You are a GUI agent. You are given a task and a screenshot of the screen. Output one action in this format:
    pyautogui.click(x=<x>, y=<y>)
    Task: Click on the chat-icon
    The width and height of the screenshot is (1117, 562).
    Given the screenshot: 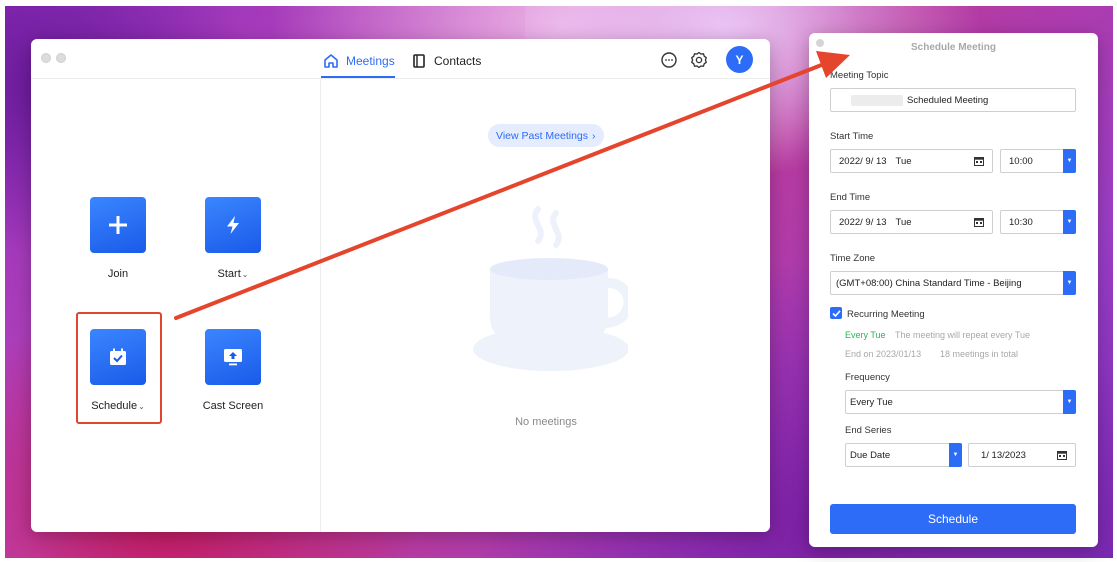 What is the action you would take?
    pyautogui.click(x=669, y=60)
    